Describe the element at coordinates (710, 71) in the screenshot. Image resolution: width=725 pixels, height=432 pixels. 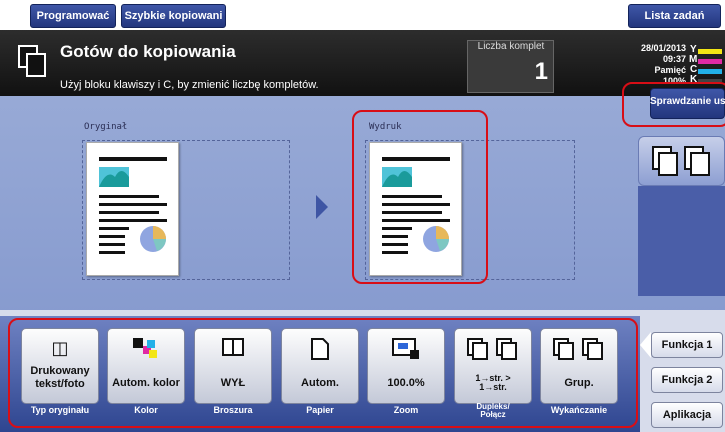
I see `toner-c-bar` at that location.